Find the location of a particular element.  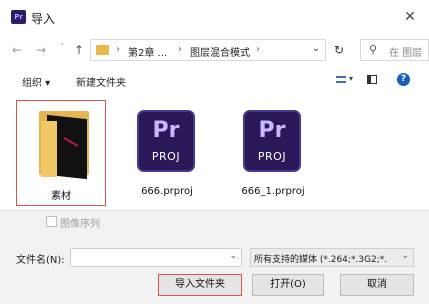

file-type-select: 所有支持的媒体 (*.264;*.3G2;*. ⌄ is located at coordinates (332, 257).